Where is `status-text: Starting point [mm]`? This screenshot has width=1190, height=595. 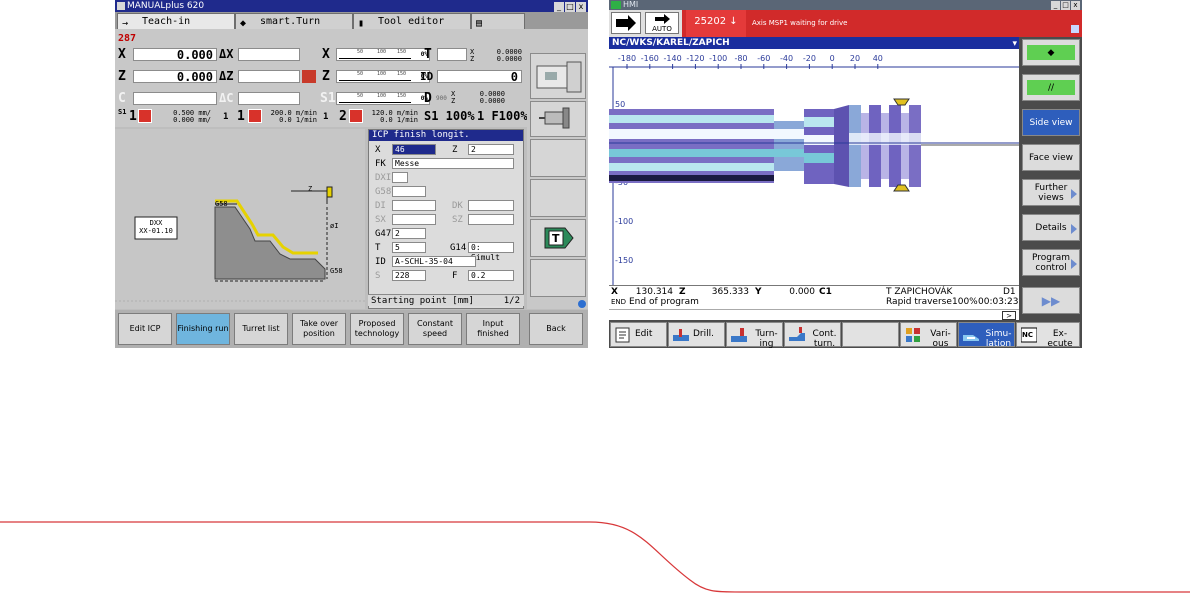
status-text: Starting point [mm] is located at coordinates (422, 301).